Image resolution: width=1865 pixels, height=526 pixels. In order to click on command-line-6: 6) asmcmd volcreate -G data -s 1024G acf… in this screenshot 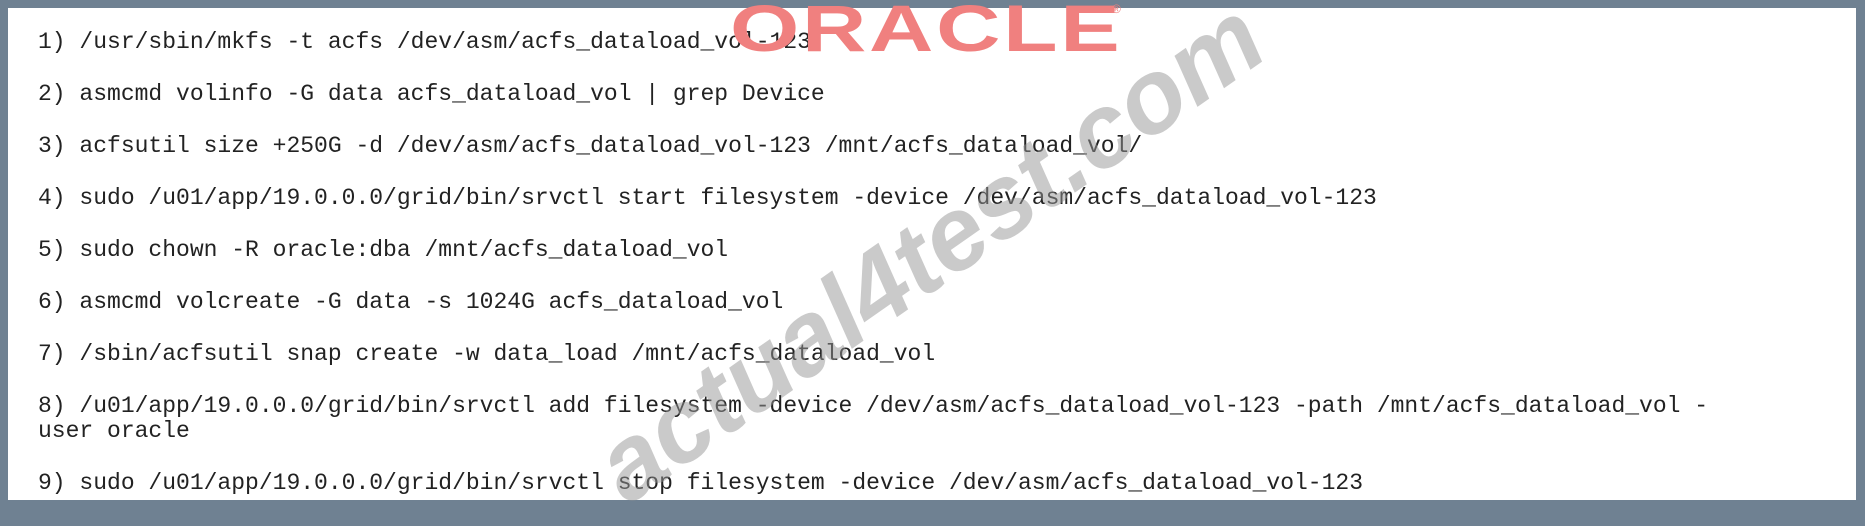, I will do `click(411, 302)`.